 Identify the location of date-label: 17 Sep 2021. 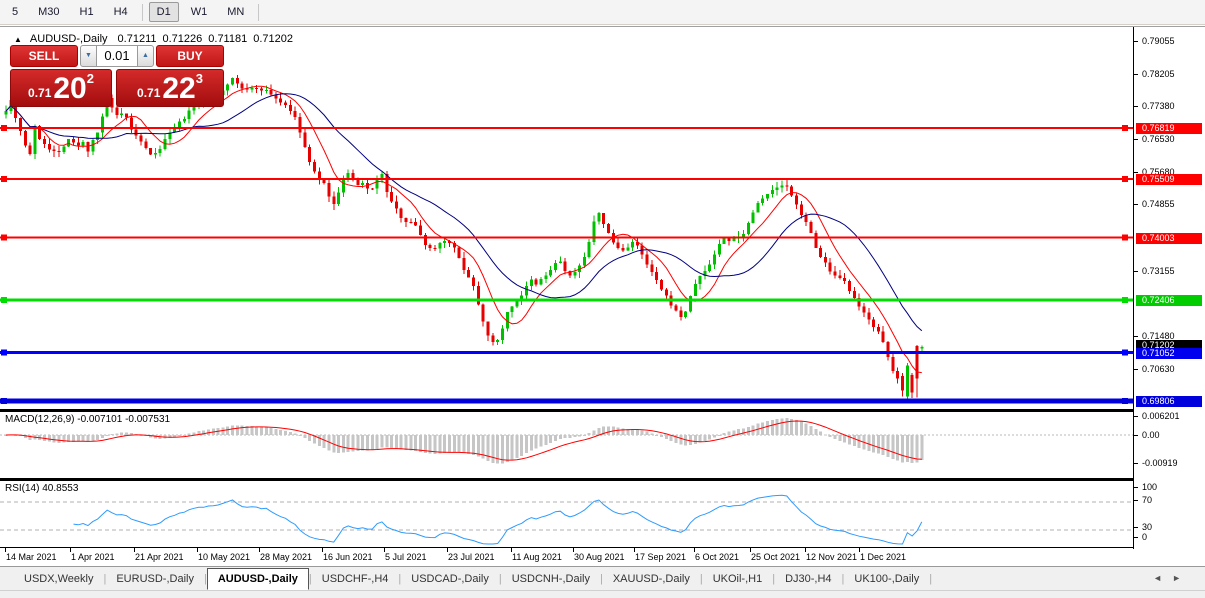
(661, 557).